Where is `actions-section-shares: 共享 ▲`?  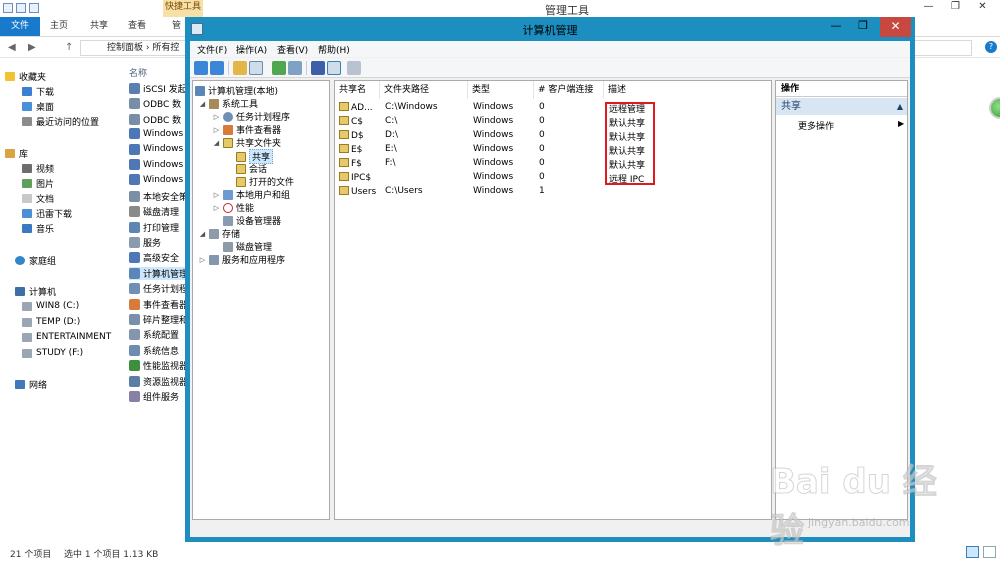
actions-section-shares: 共享 ▲ is located at coordinates (841, 106).